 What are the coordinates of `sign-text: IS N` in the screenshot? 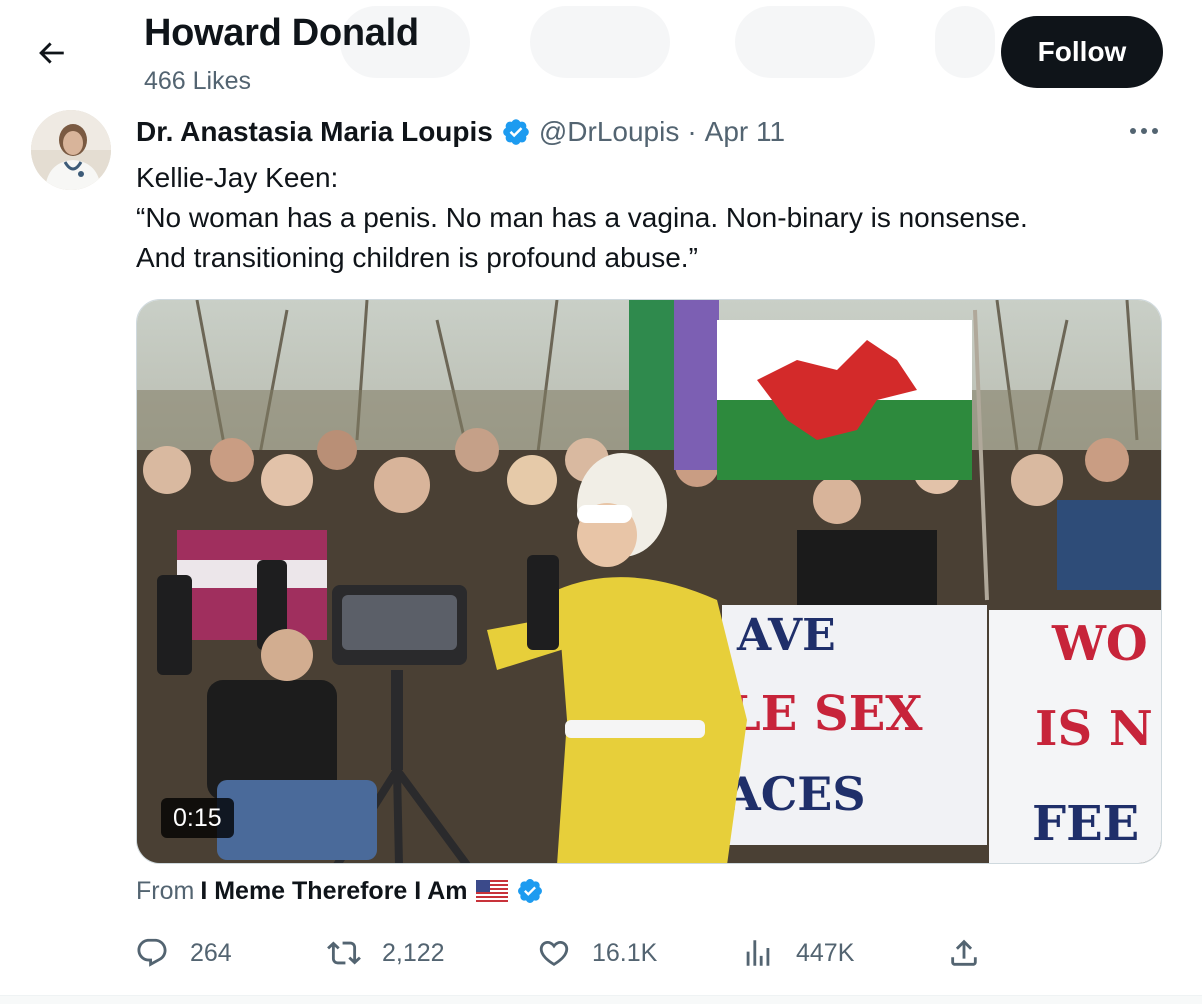 It's located at (1094, 729).